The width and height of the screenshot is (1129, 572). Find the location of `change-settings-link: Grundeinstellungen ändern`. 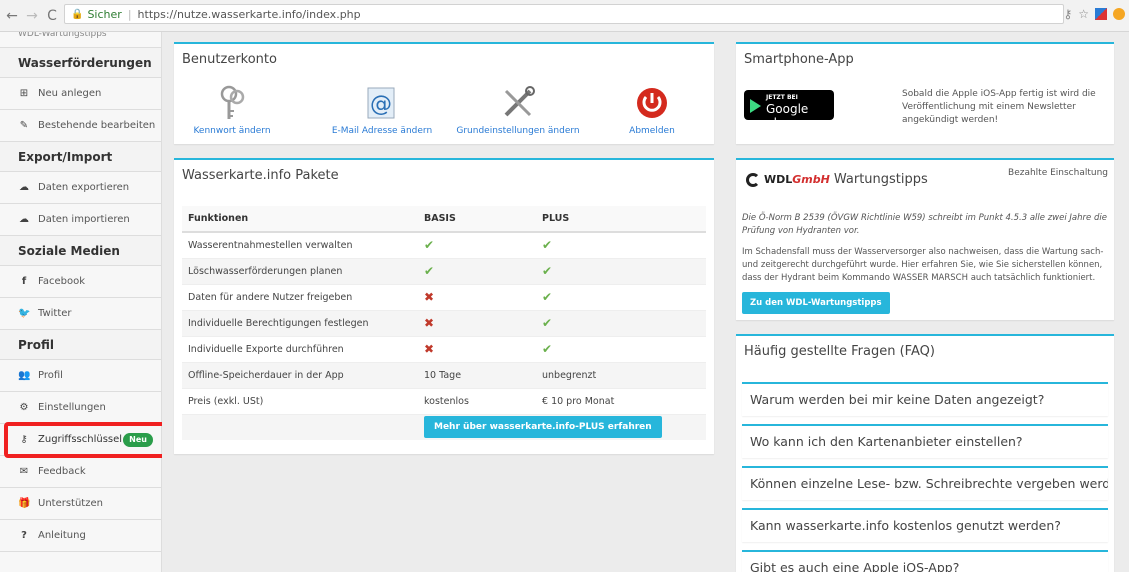

change-settings-link: Grundeinstellungen ändern is located at coordinates (518, 110).